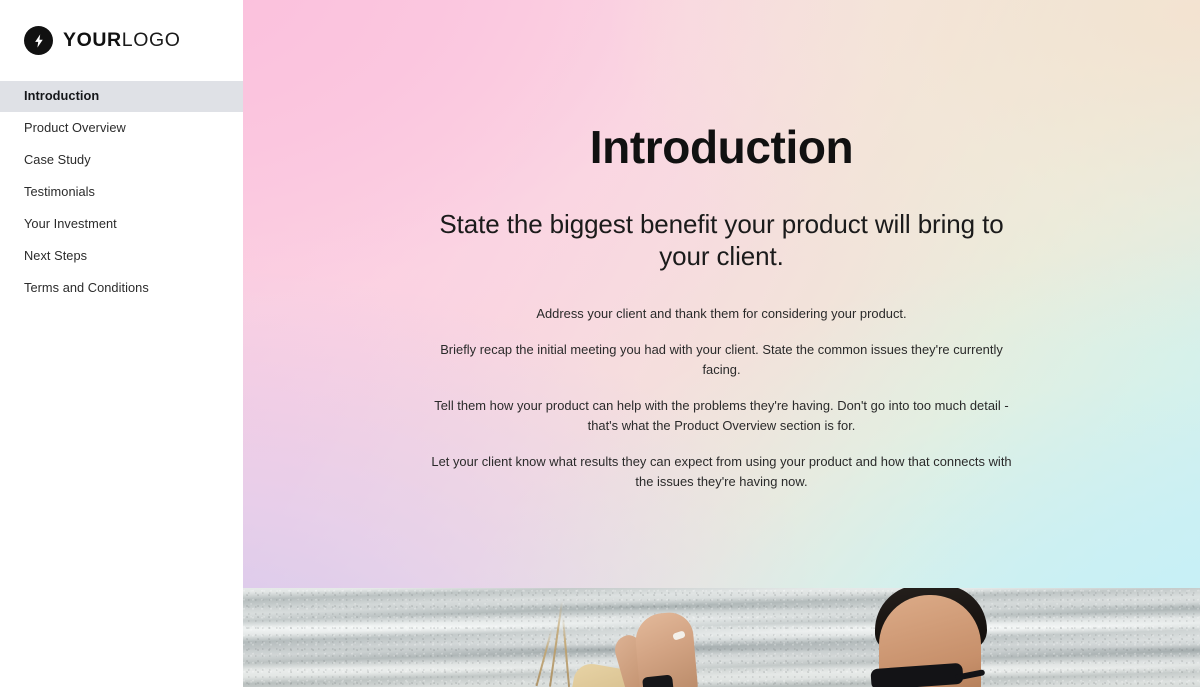 The height and width of the screenshot is (687, 1200). What do you see at coordinates (60, 192) in the screenshot?
I see `sidebar-item-label: Testimonials` at bounding box center [60, 192].